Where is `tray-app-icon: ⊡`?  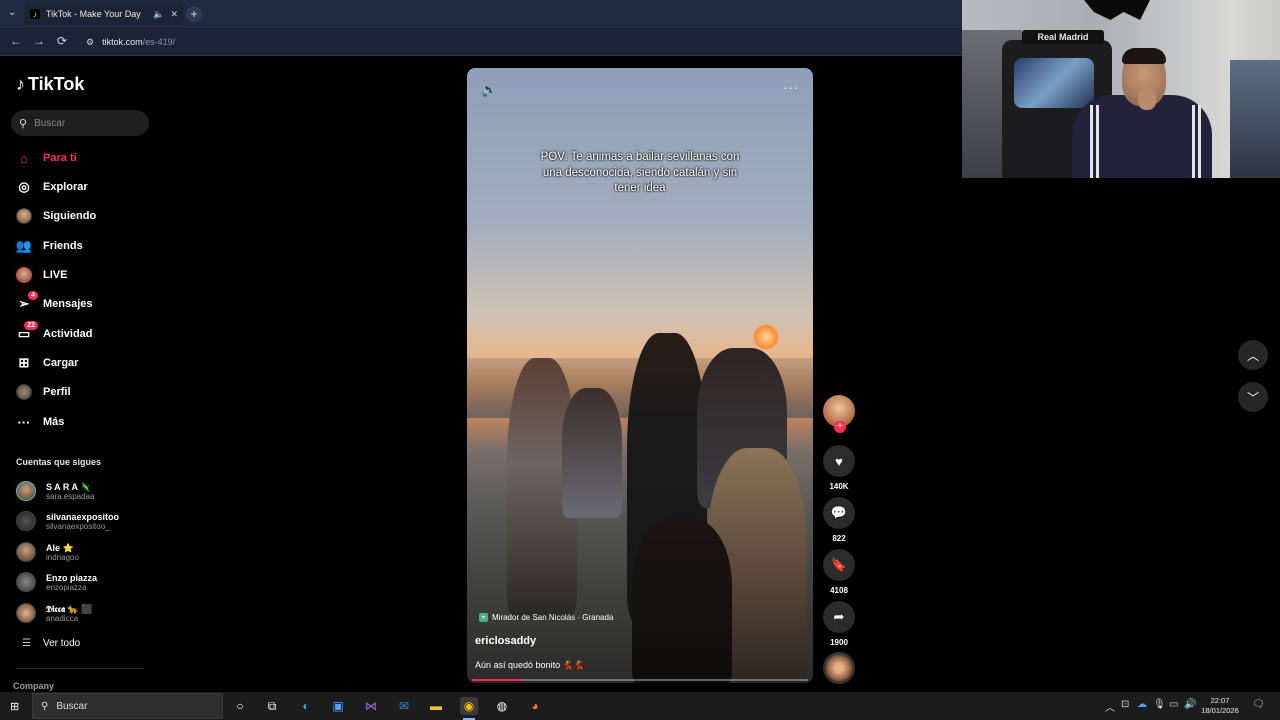
tray-app-icon: ⊡ is located at coordinates (1125, 704).